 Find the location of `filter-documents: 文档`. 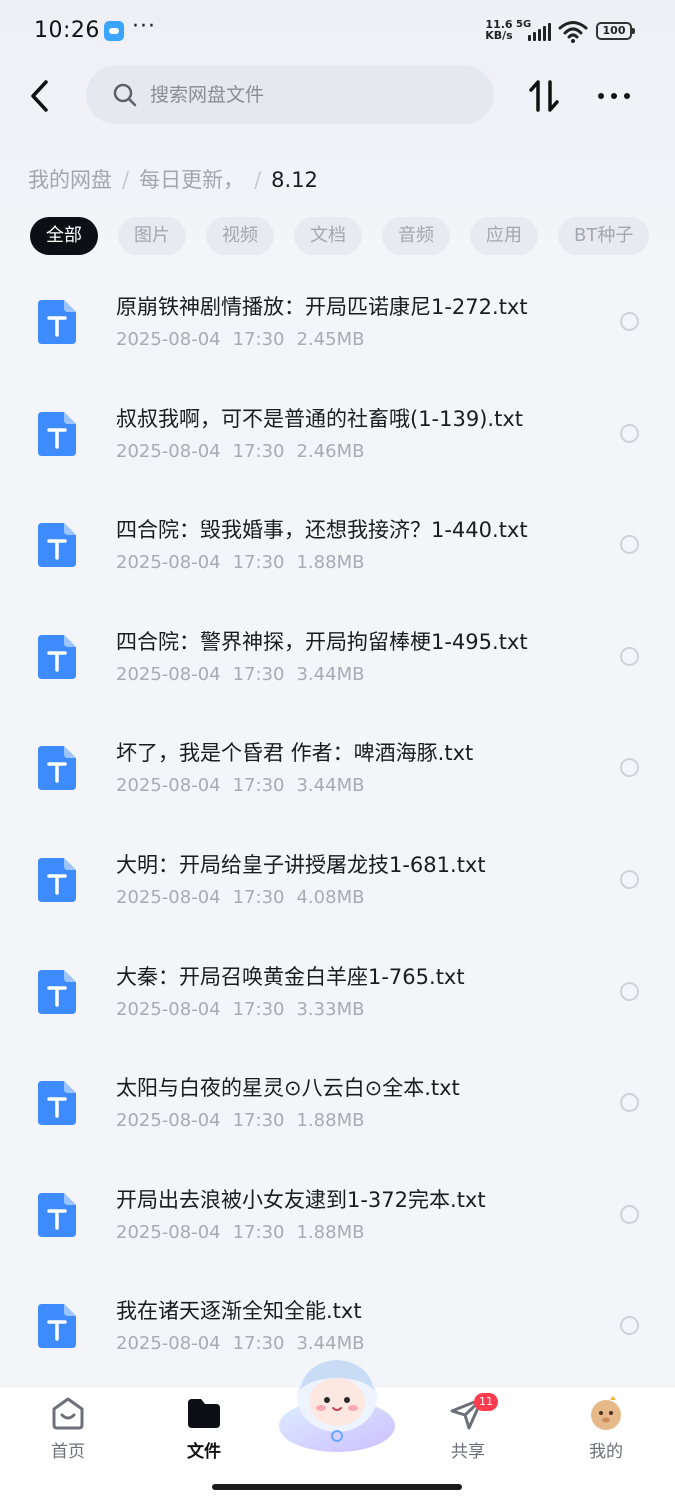

filter-documents: 文档 is located at coordinates (328, 236).